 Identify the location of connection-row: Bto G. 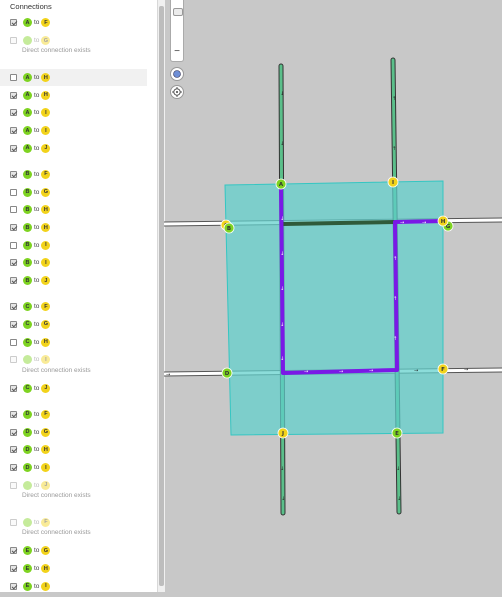
(78, 192).